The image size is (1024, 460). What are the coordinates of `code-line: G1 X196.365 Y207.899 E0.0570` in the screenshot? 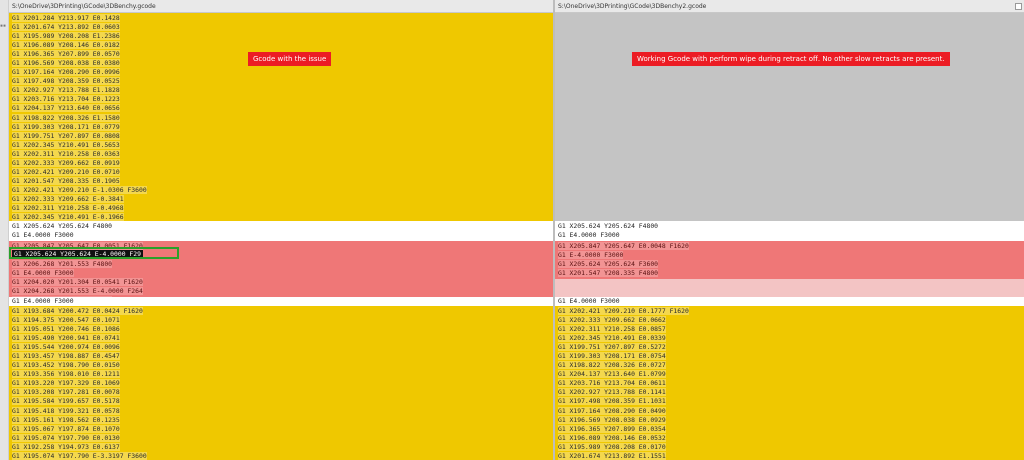 It's located at (79, 54).